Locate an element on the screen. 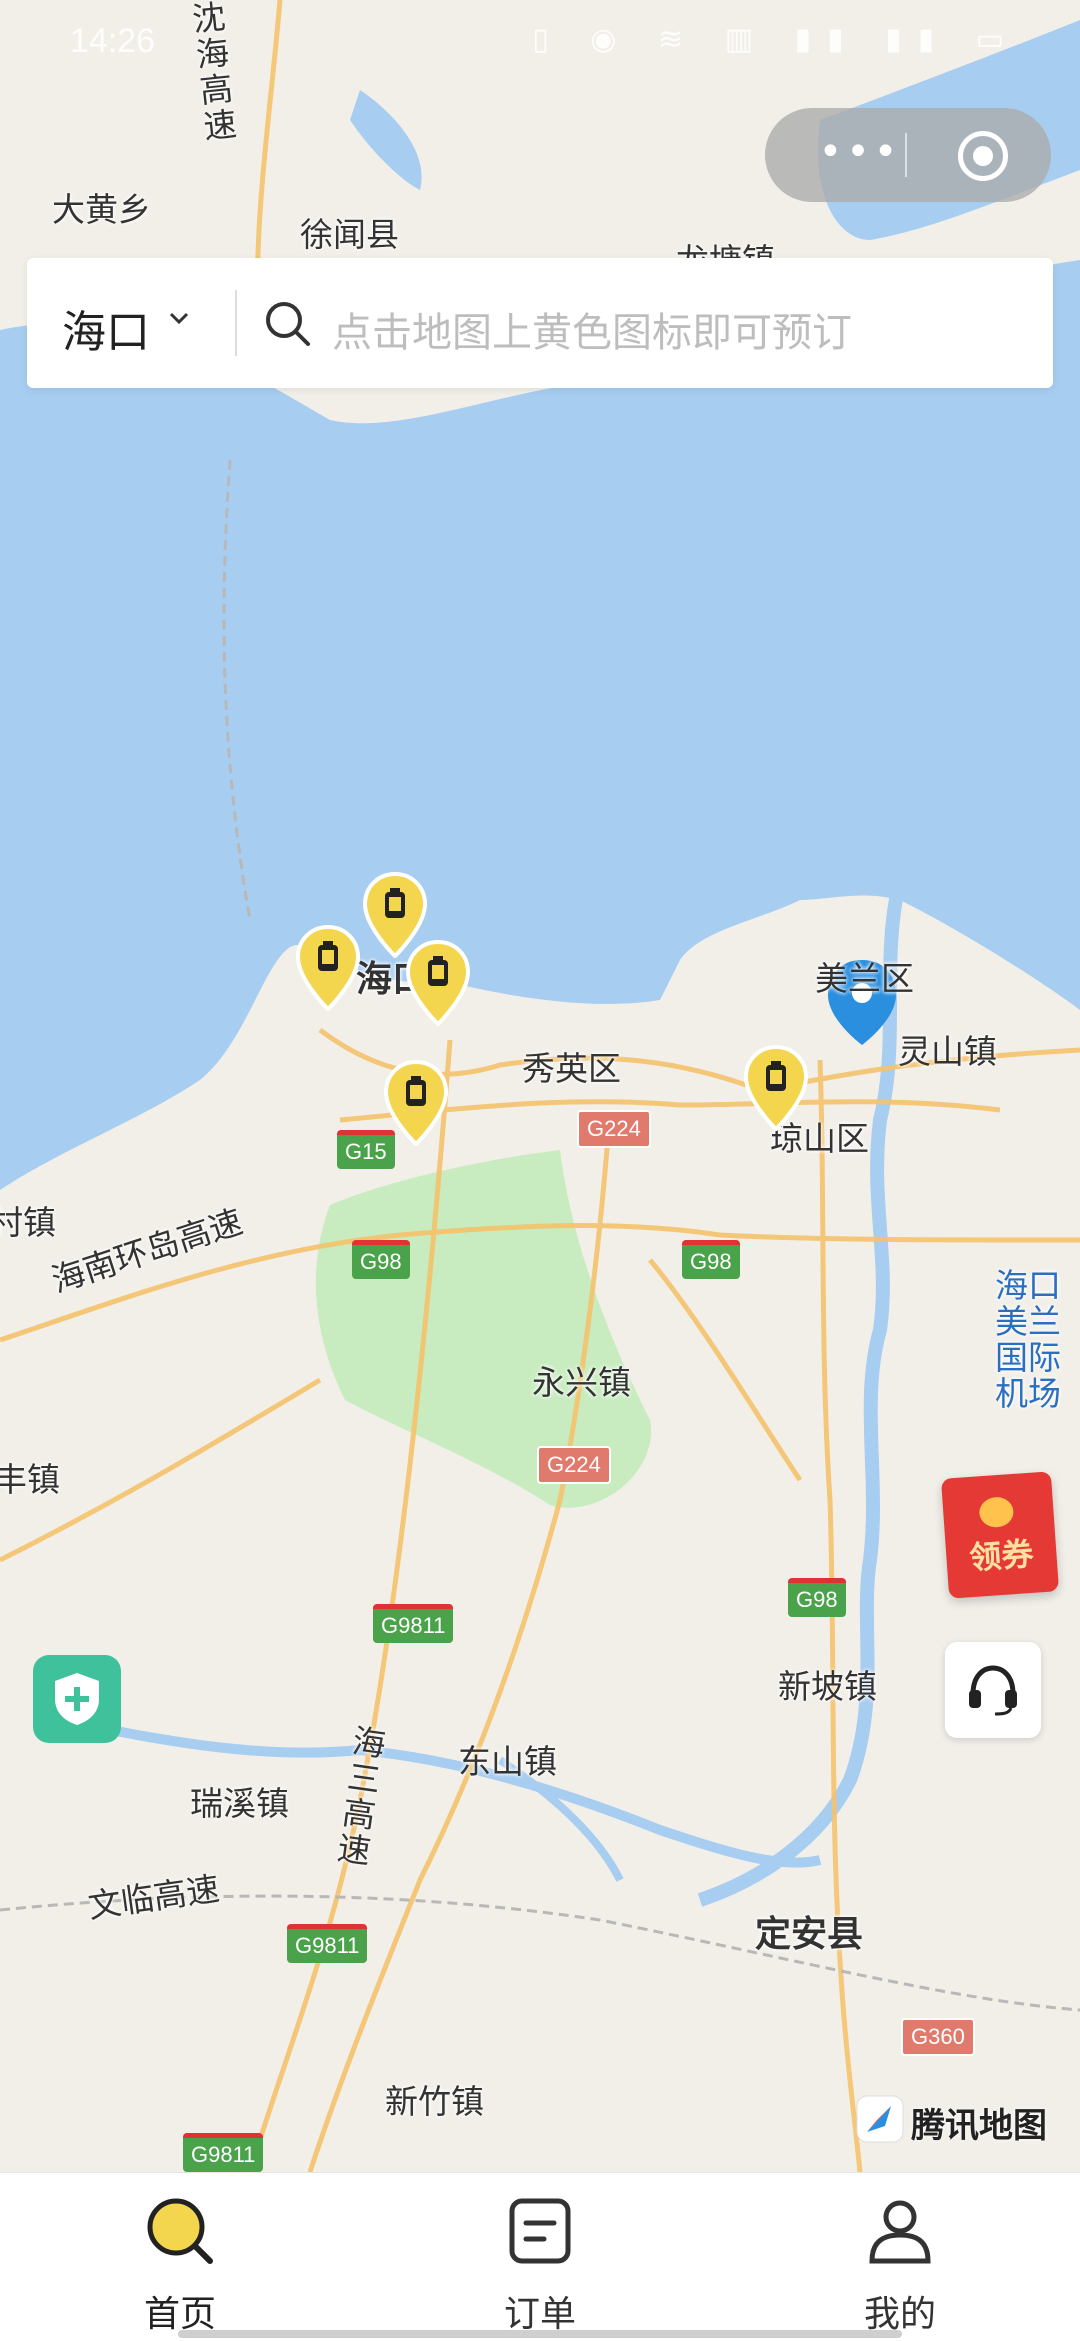  map-label-dingan: 定安县 is located at coordinates (809, 1933).